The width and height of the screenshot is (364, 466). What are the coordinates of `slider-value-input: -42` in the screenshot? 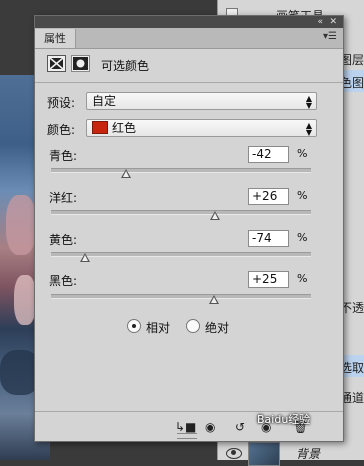 It's located at (268, 154).